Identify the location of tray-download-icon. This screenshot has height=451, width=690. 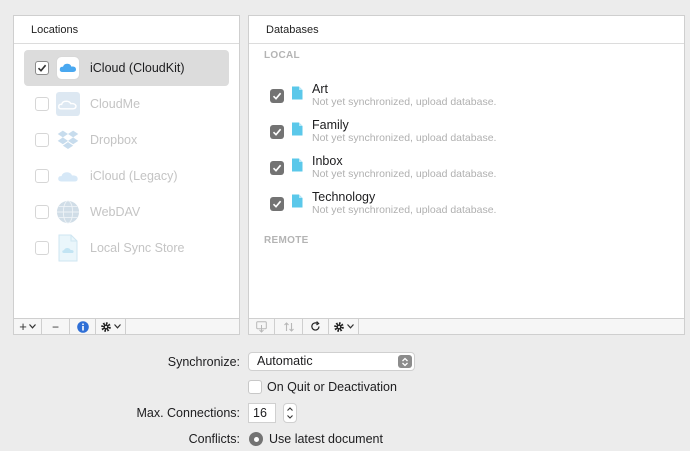
(261, 326).